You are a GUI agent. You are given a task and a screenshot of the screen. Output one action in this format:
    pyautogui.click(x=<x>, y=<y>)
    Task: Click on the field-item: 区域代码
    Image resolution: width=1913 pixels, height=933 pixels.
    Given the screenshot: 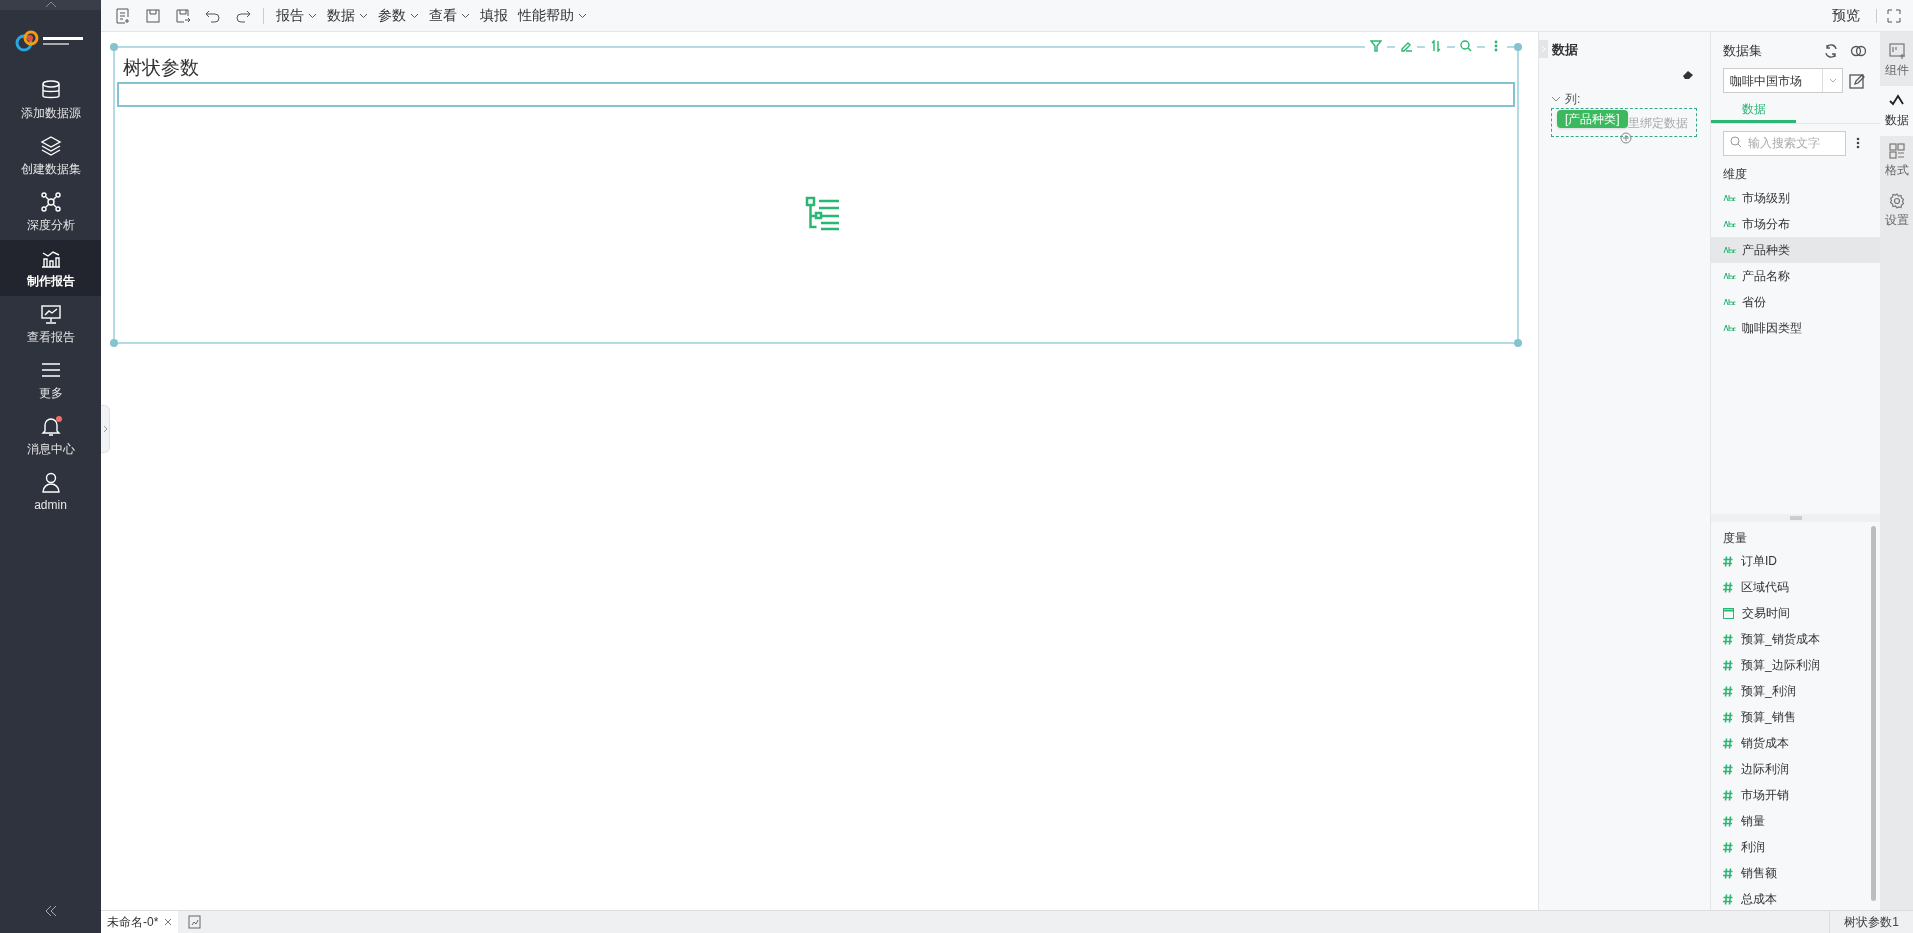 What is the action you would take?
    pyautogui.click(x=1791, y=587)
    